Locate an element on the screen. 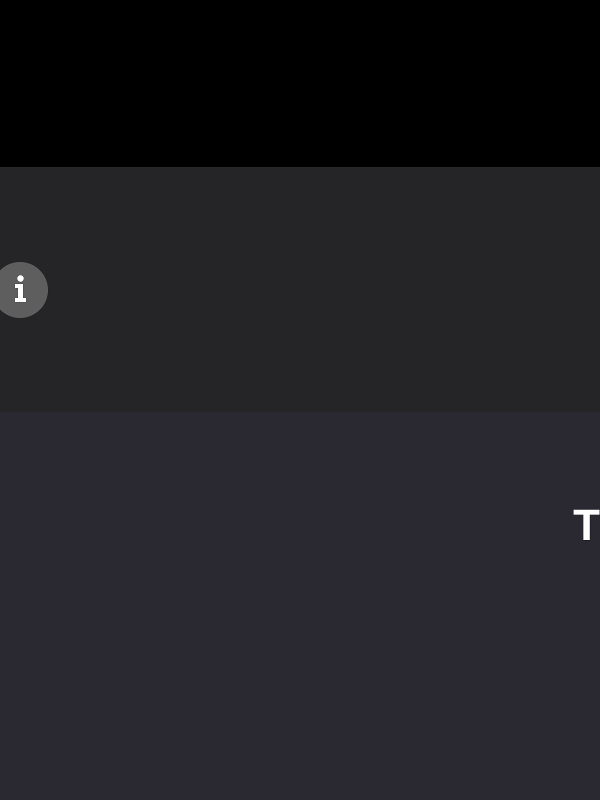  info-icon is located at coordinates (24, 290).